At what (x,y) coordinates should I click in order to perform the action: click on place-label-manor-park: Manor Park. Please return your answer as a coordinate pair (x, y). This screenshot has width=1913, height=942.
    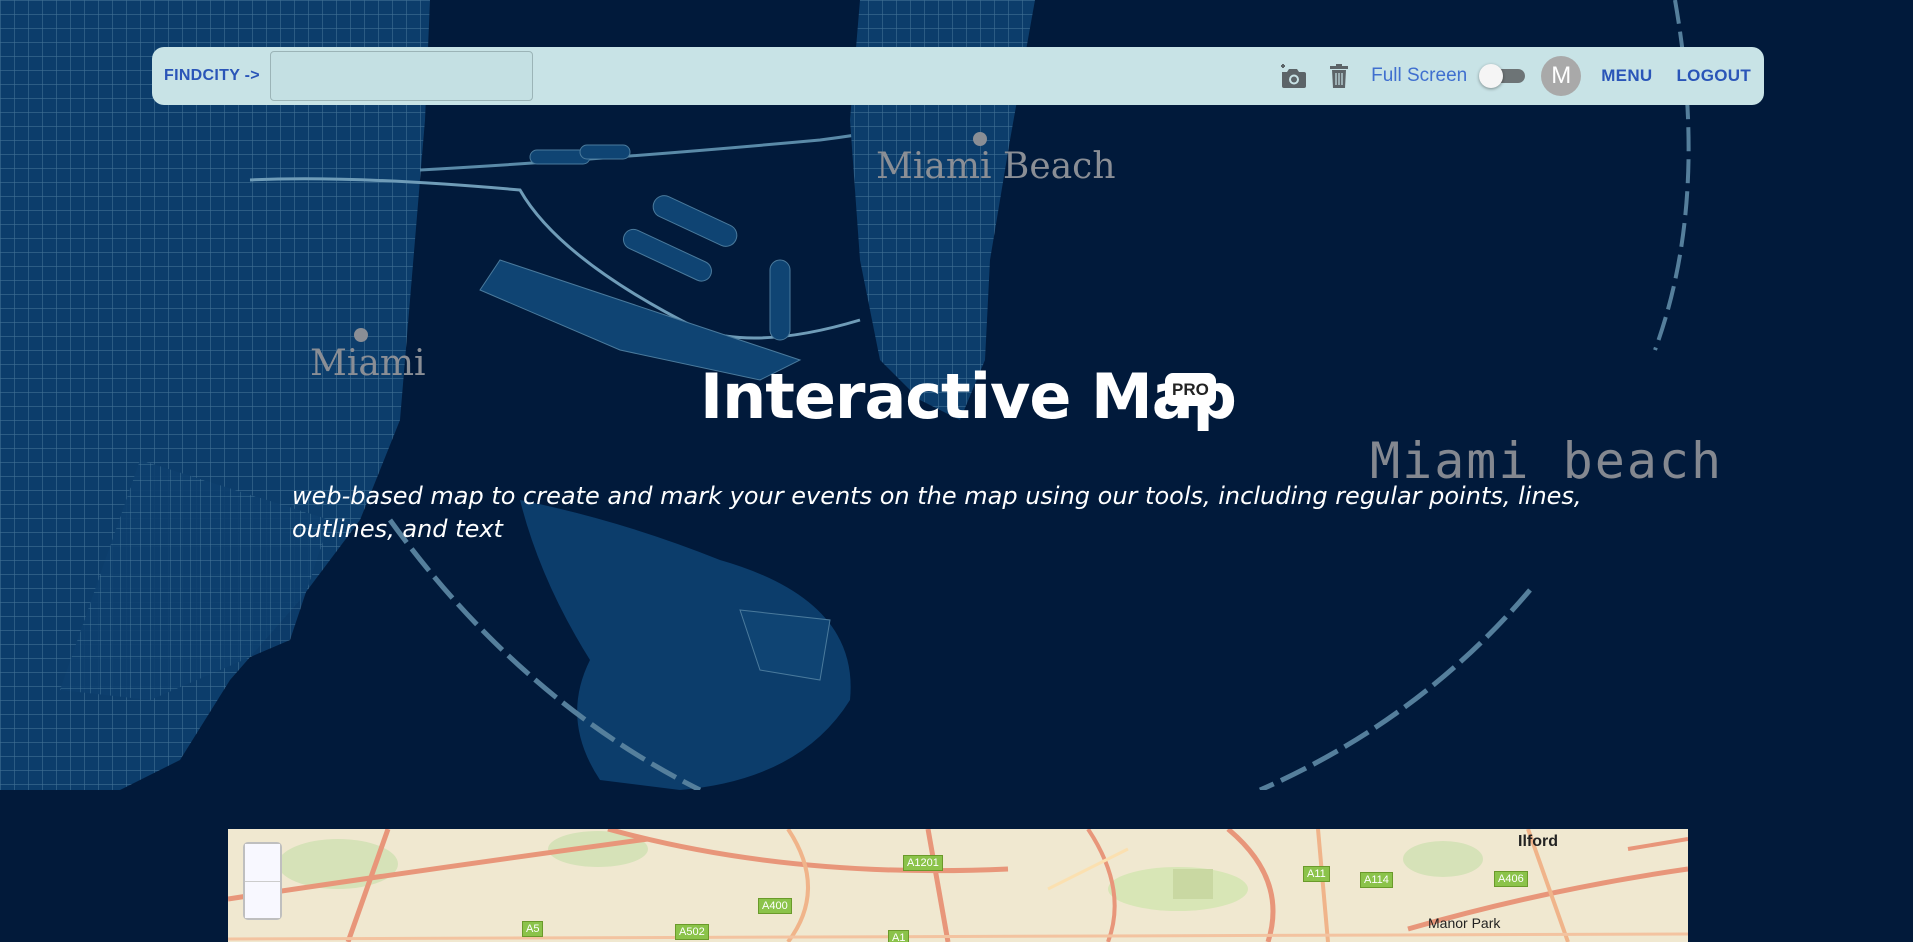
    Looking at the image, I should click on (1464, 923).